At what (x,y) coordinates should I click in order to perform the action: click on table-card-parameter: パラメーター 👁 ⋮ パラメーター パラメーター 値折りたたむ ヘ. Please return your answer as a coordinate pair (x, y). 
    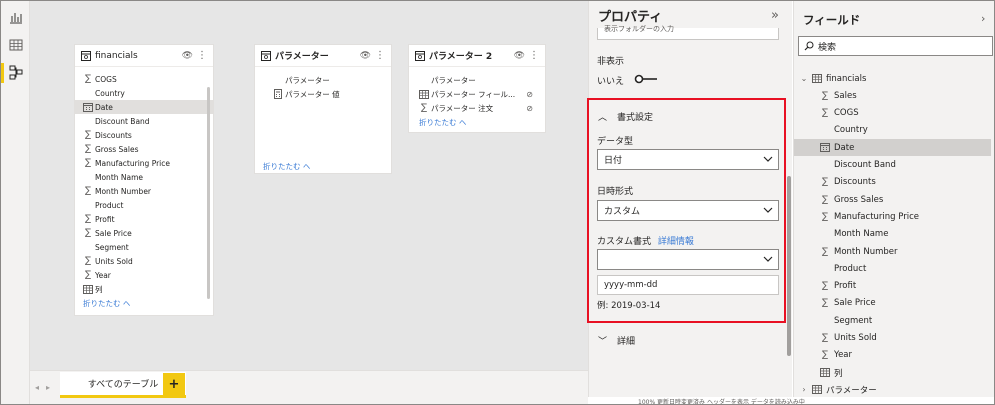
    Looking at the image, I should click on (323, 109).